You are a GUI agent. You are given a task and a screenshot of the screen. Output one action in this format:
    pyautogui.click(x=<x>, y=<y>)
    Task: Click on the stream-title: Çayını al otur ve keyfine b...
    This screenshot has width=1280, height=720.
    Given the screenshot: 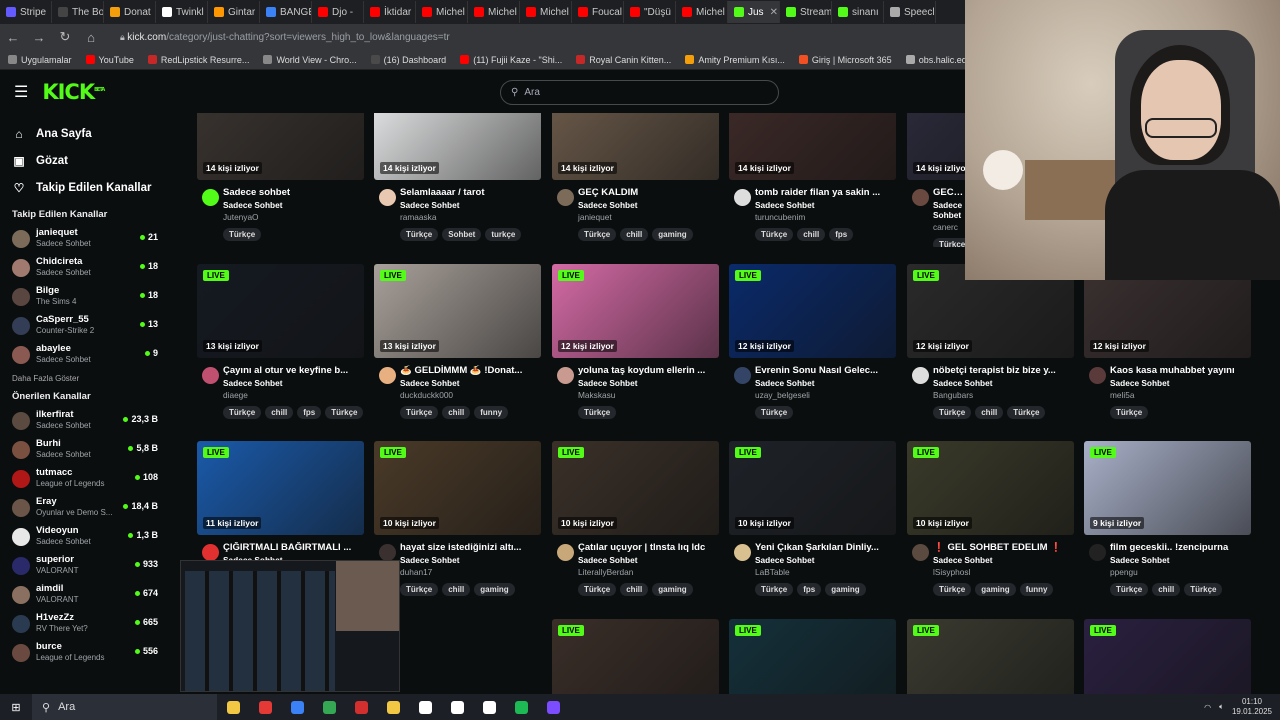 What is the action you would take?
    pyautogui.click(x=293, y=370)
    